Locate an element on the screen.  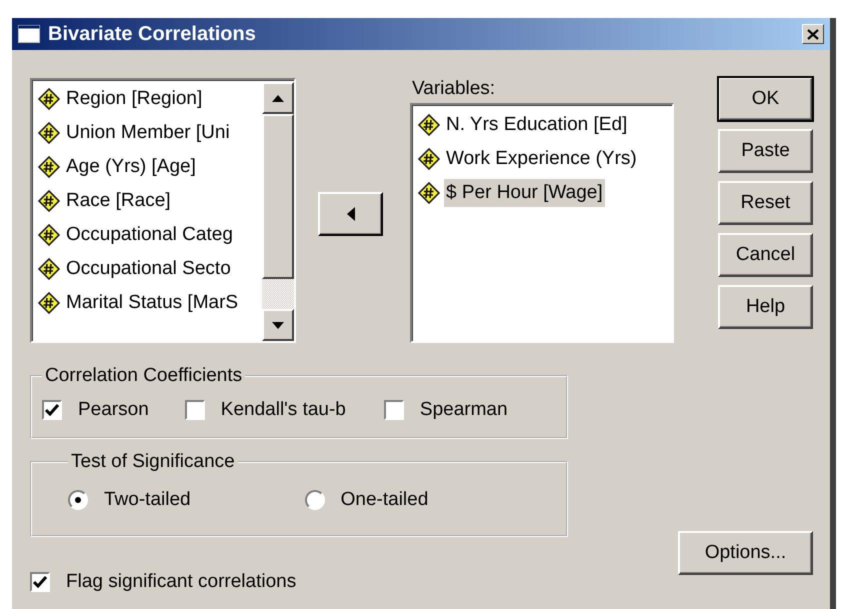
radio-label: Two-tailed is located at coordinates (147, 500).